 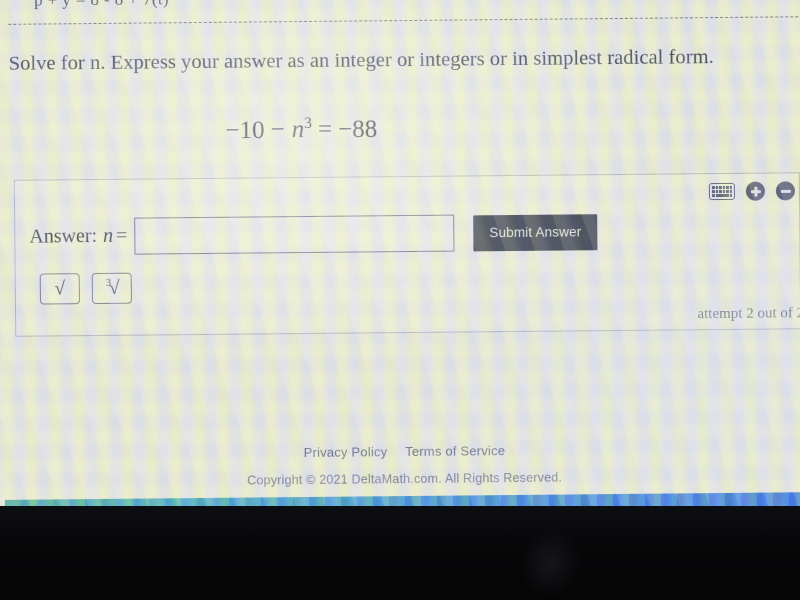 I want to click on zoom-in-icon, so click(x=755, y=191).